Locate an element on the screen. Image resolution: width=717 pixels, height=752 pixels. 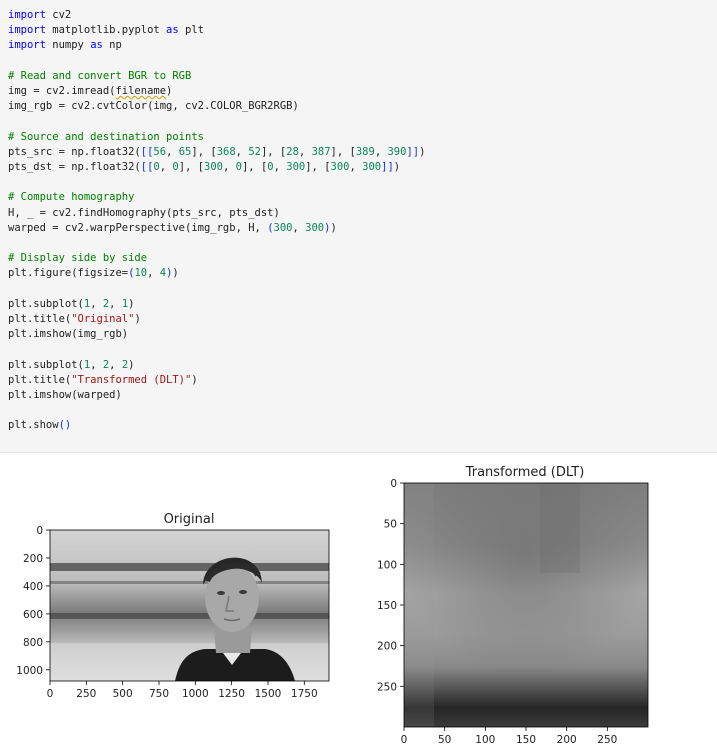
code-line: # Display side by side is located at coordinates (77, 258).